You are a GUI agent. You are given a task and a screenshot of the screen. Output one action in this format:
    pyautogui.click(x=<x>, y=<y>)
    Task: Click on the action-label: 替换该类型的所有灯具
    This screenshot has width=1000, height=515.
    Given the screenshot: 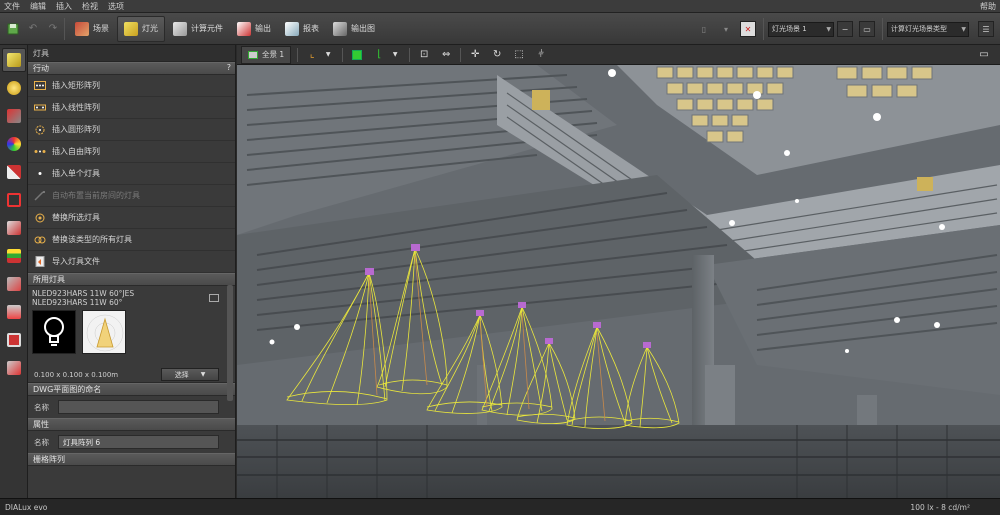 What is the action you would take?
    pyautogui.click(x=92, y=239)
    